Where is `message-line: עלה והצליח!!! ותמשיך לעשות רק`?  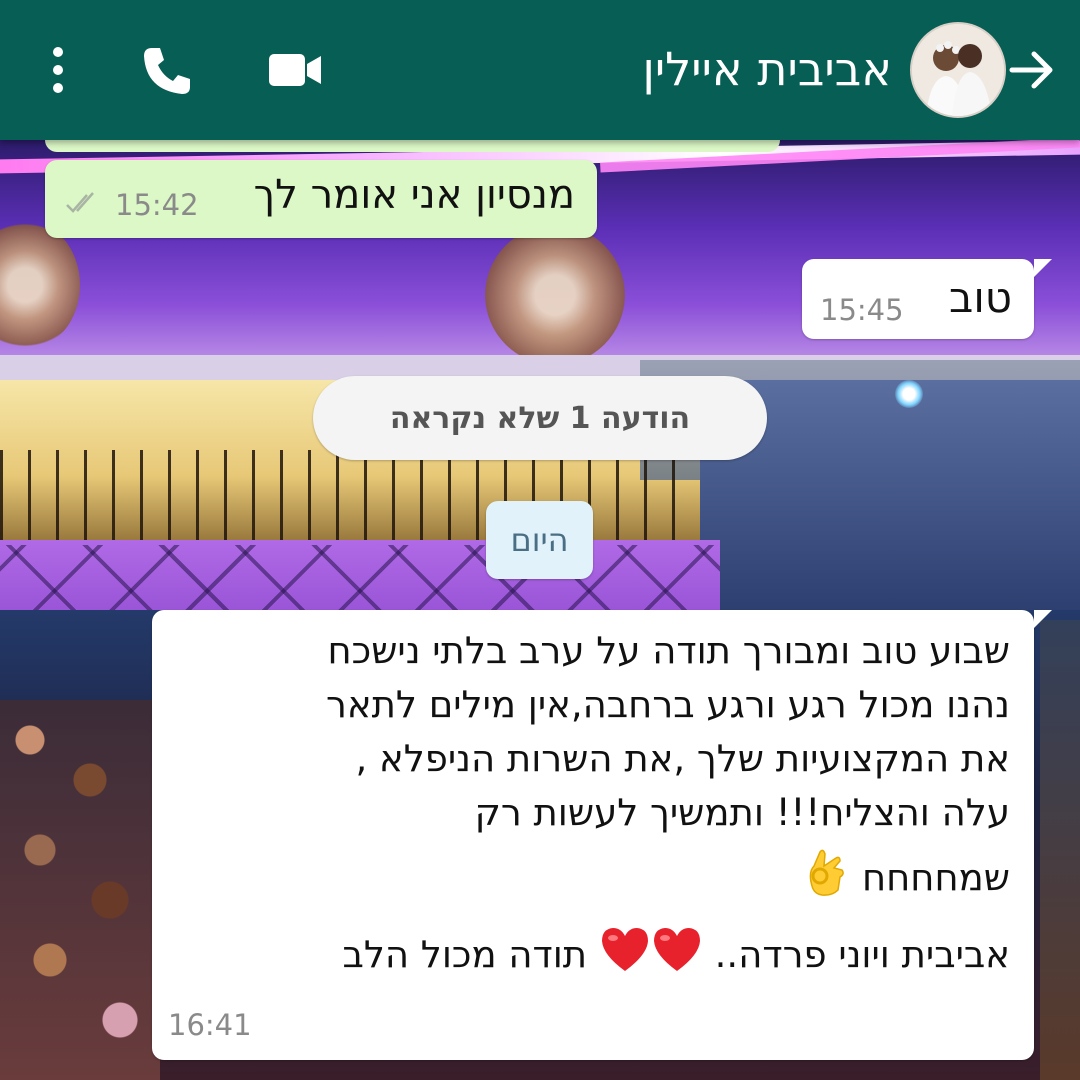
message-line: עלה והצליח!!! ותמשיך לעשות רק is located at coordinates (742, 812).